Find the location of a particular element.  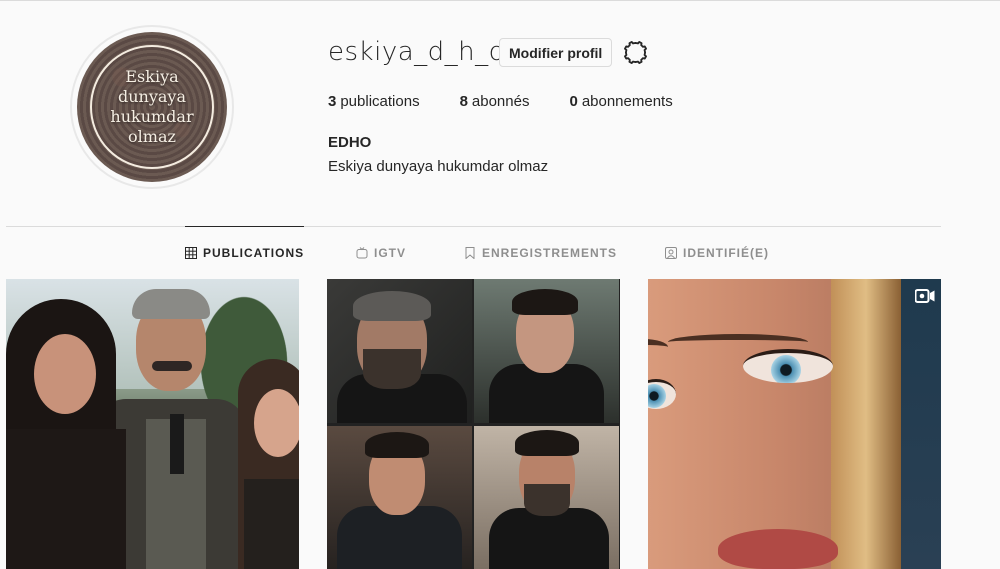

photo-eye-left is located at coordinates (662, 394).